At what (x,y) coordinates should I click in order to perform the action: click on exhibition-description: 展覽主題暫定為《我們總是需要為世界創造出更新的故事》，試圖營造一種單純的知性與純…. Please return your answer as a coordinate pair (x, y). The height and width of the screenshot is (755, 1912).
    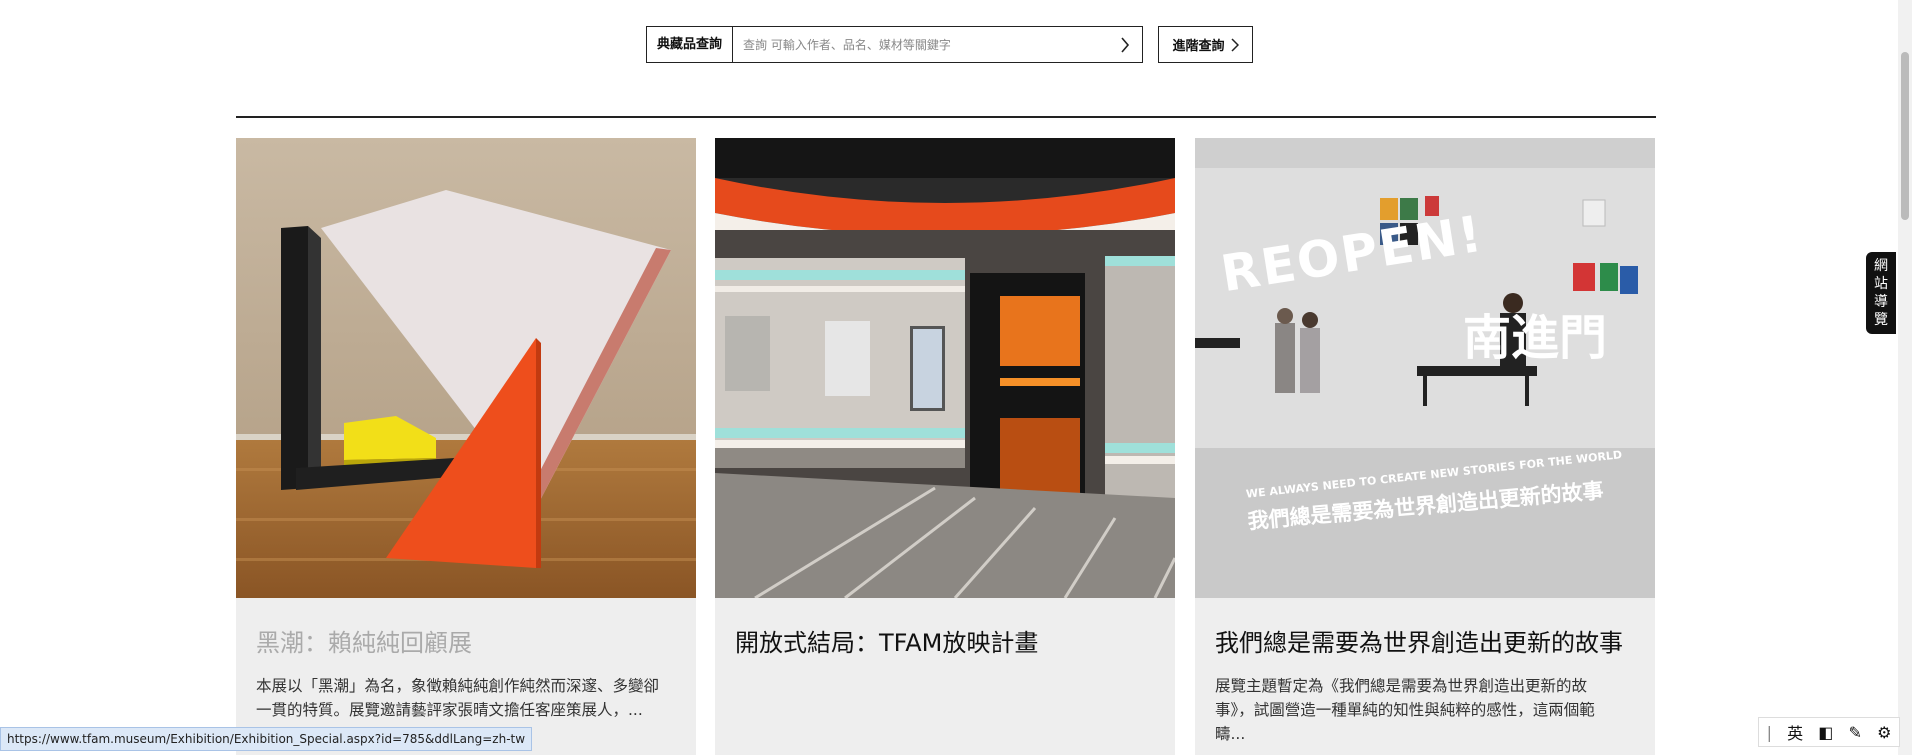
    Looking at the image, I should click on (1405, 710).